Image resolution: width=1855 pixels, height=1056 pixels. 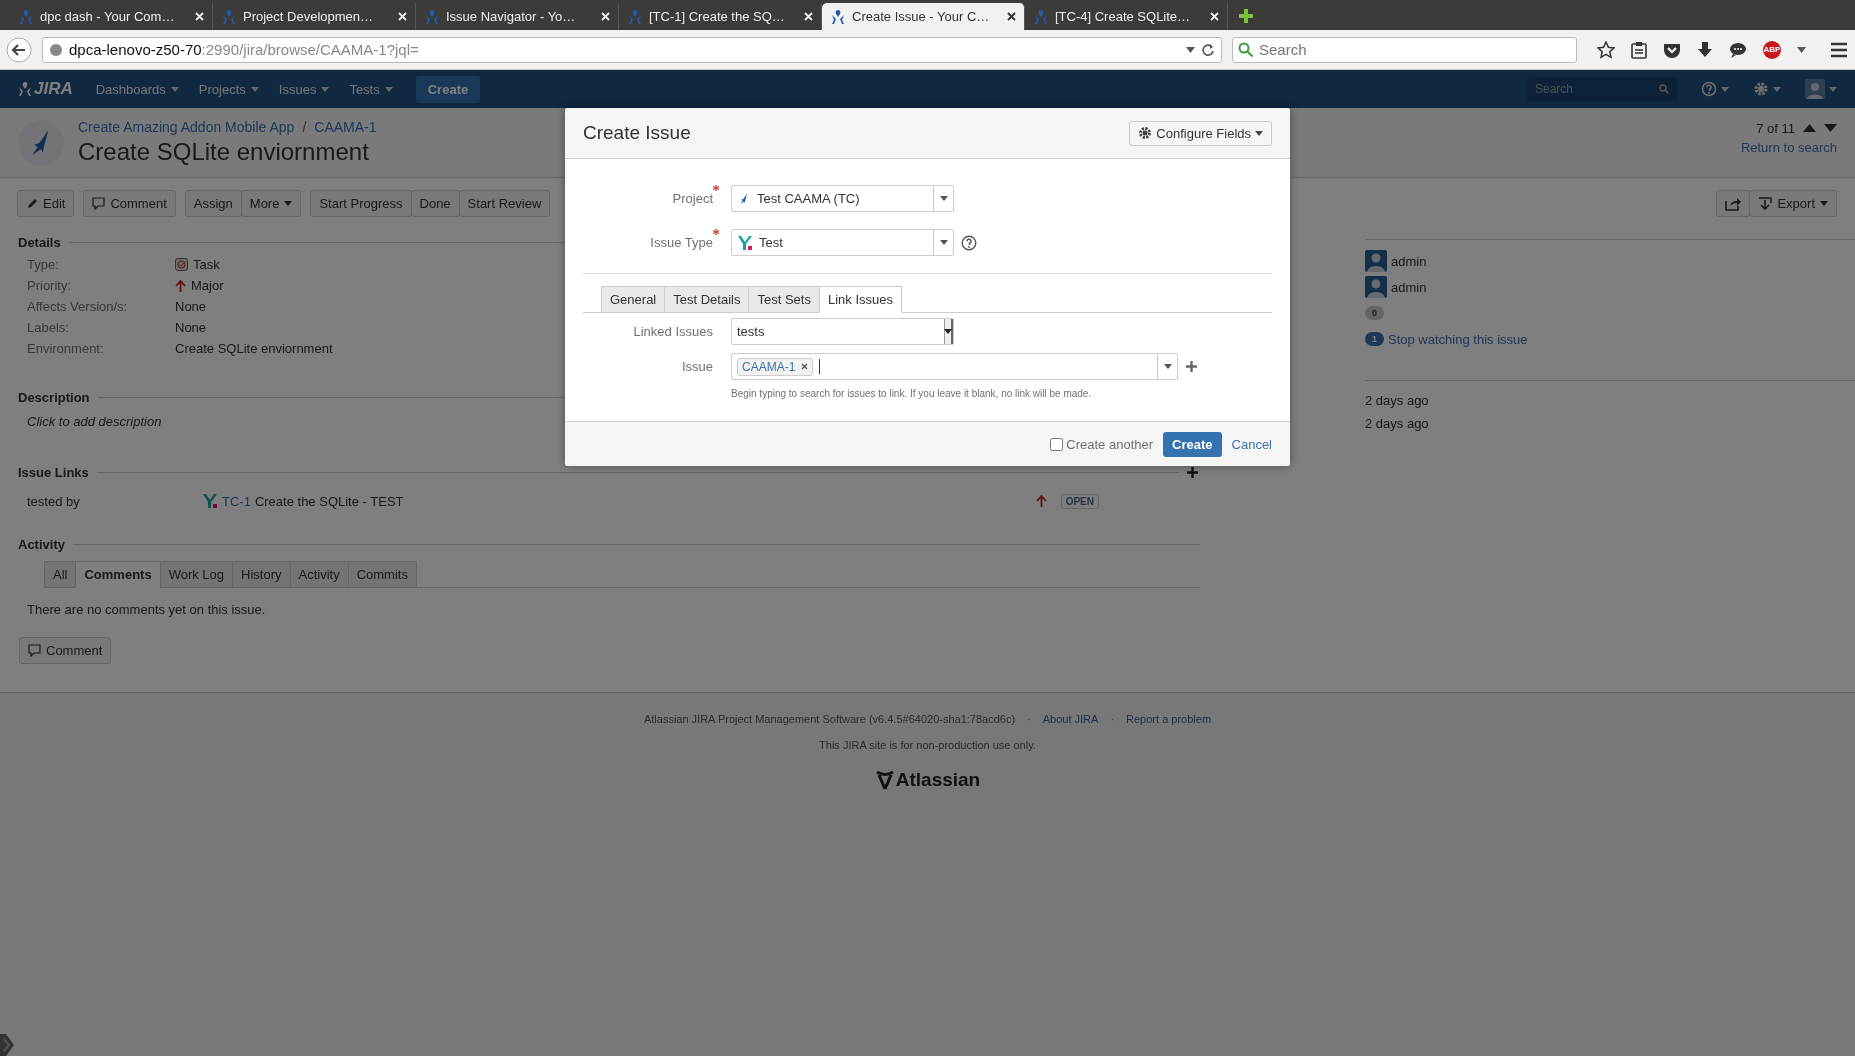 What do you see at coordinates (1251, 444) in the screenshot?
I see `cancel-link: Cancel` at bounding box center [1251, 444].